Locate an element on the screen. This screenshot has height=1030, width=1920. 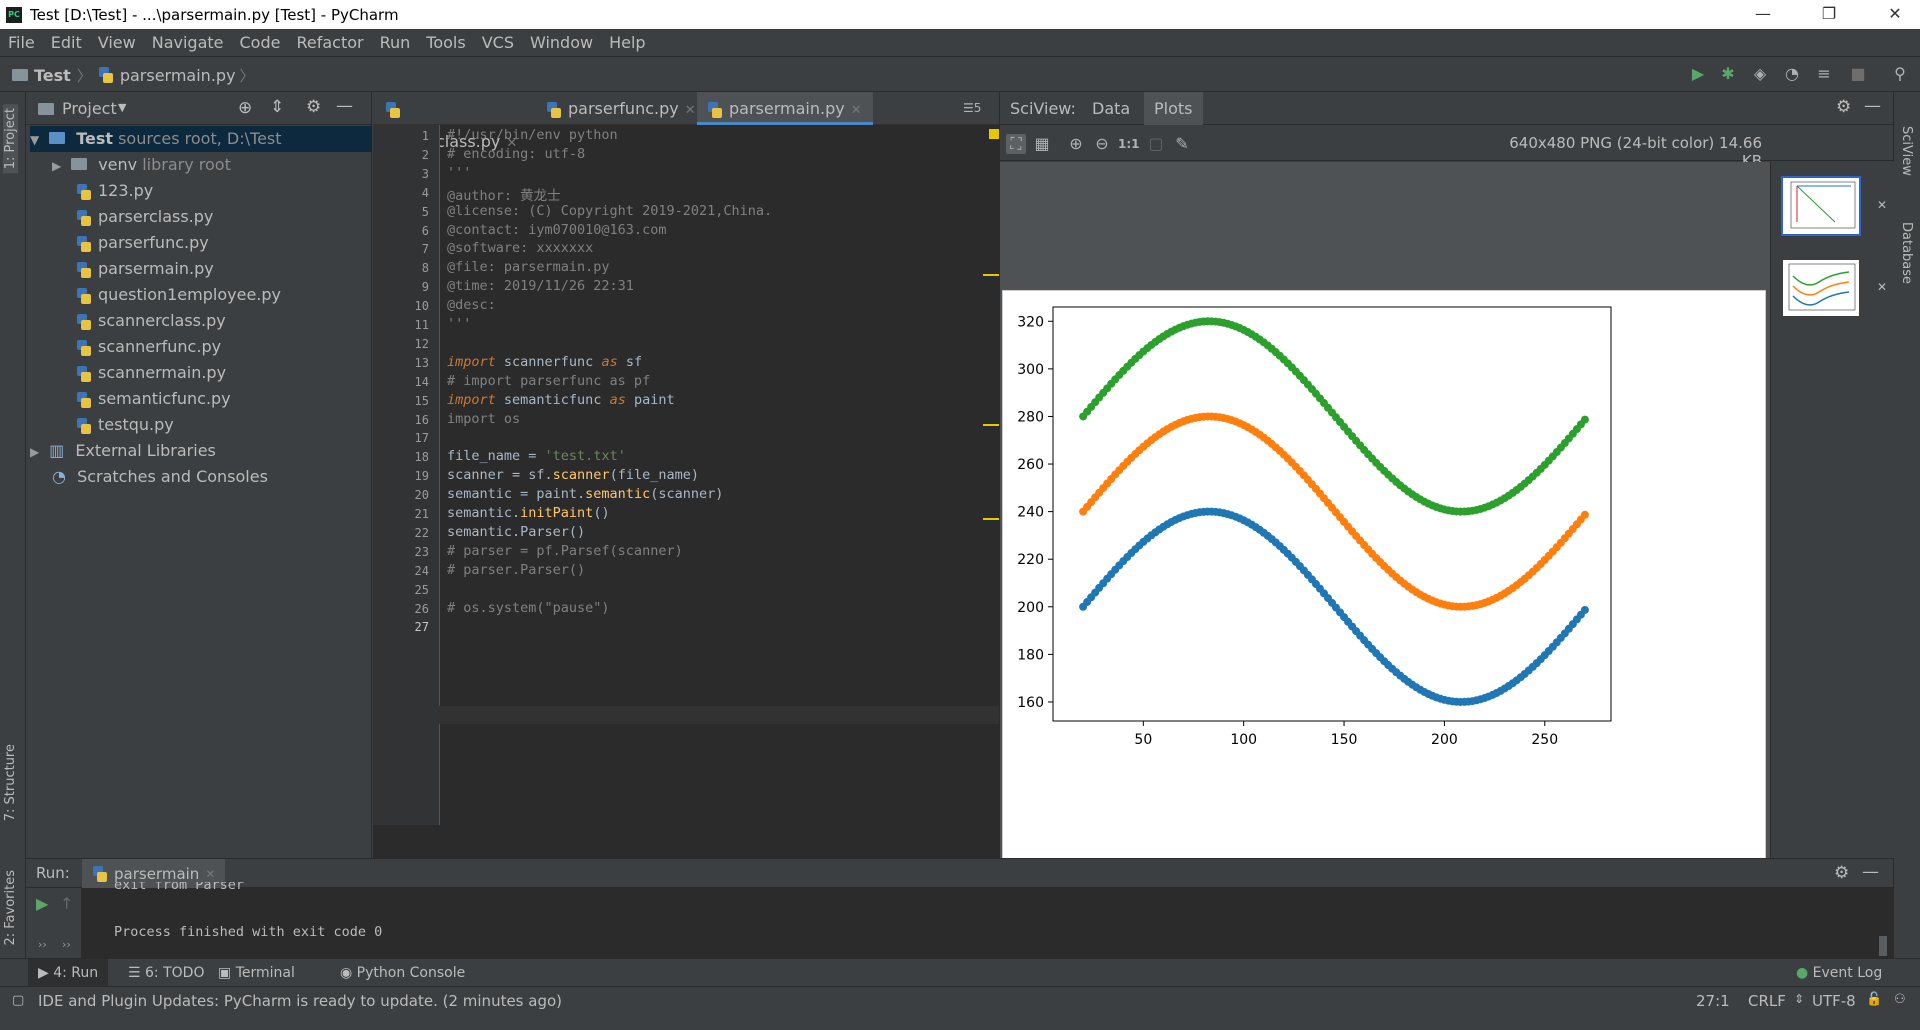
search-icon: ⚲ is located at coordinates (1900, 74).